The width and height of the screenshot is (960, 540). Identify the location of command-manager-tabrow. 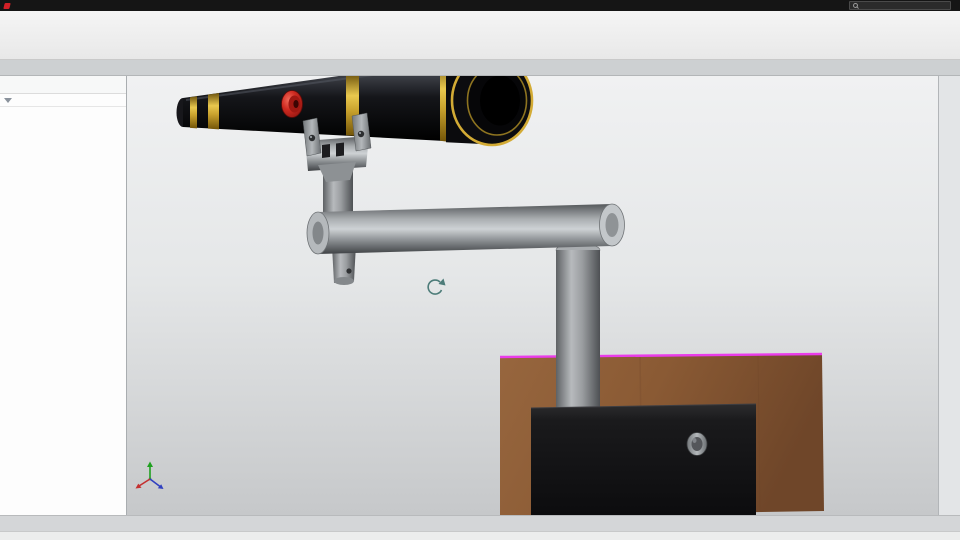
(480, 68).